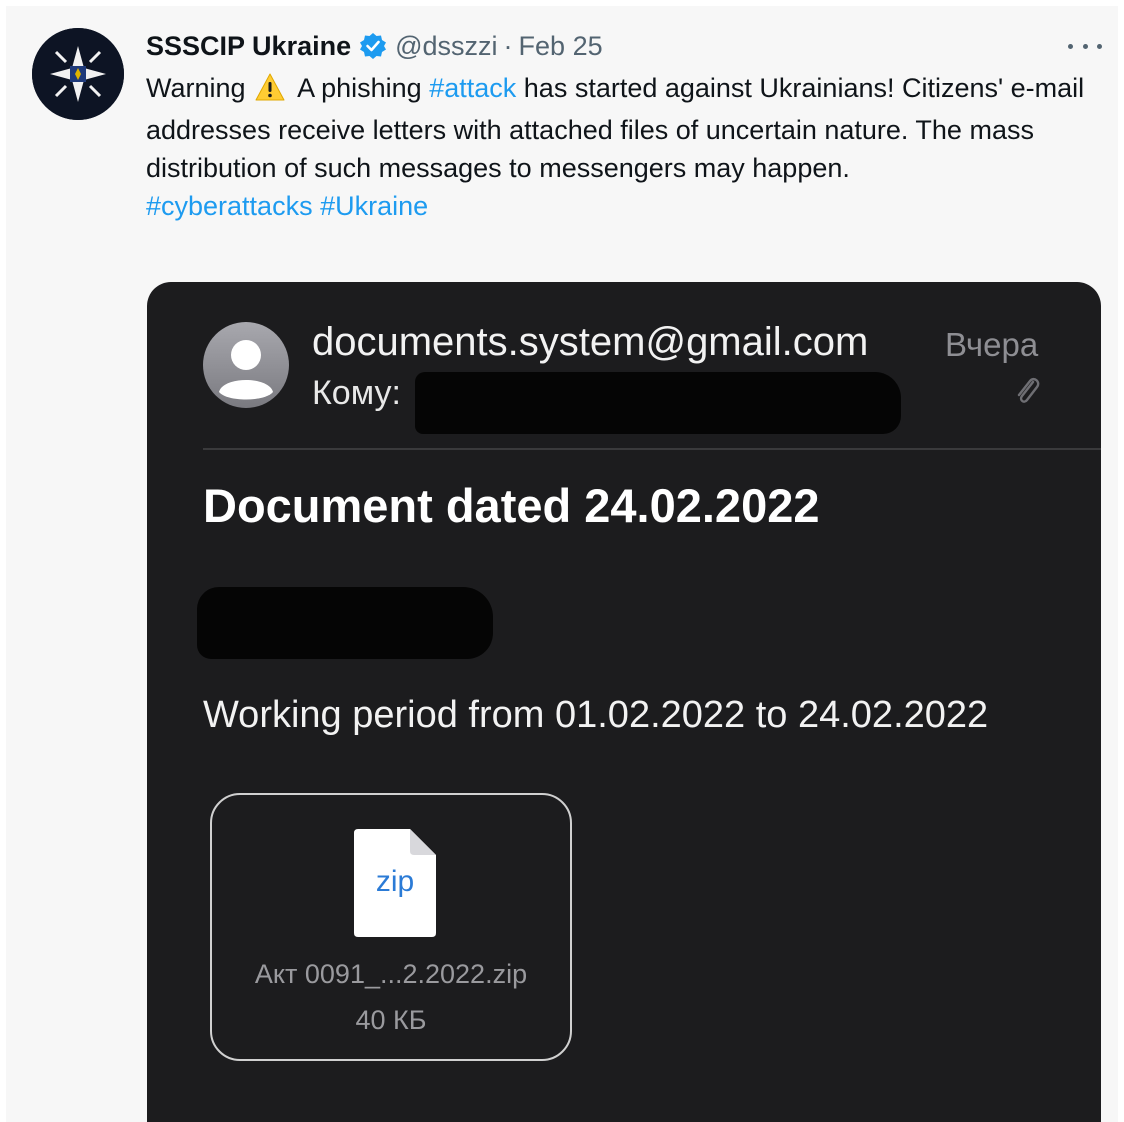 This screenshot has height=1122, width=1124. What do you see at coordinates (446, 46) in the screenshot?
I see `author-handle: @dsszzi` at bounding box center [446, 46].